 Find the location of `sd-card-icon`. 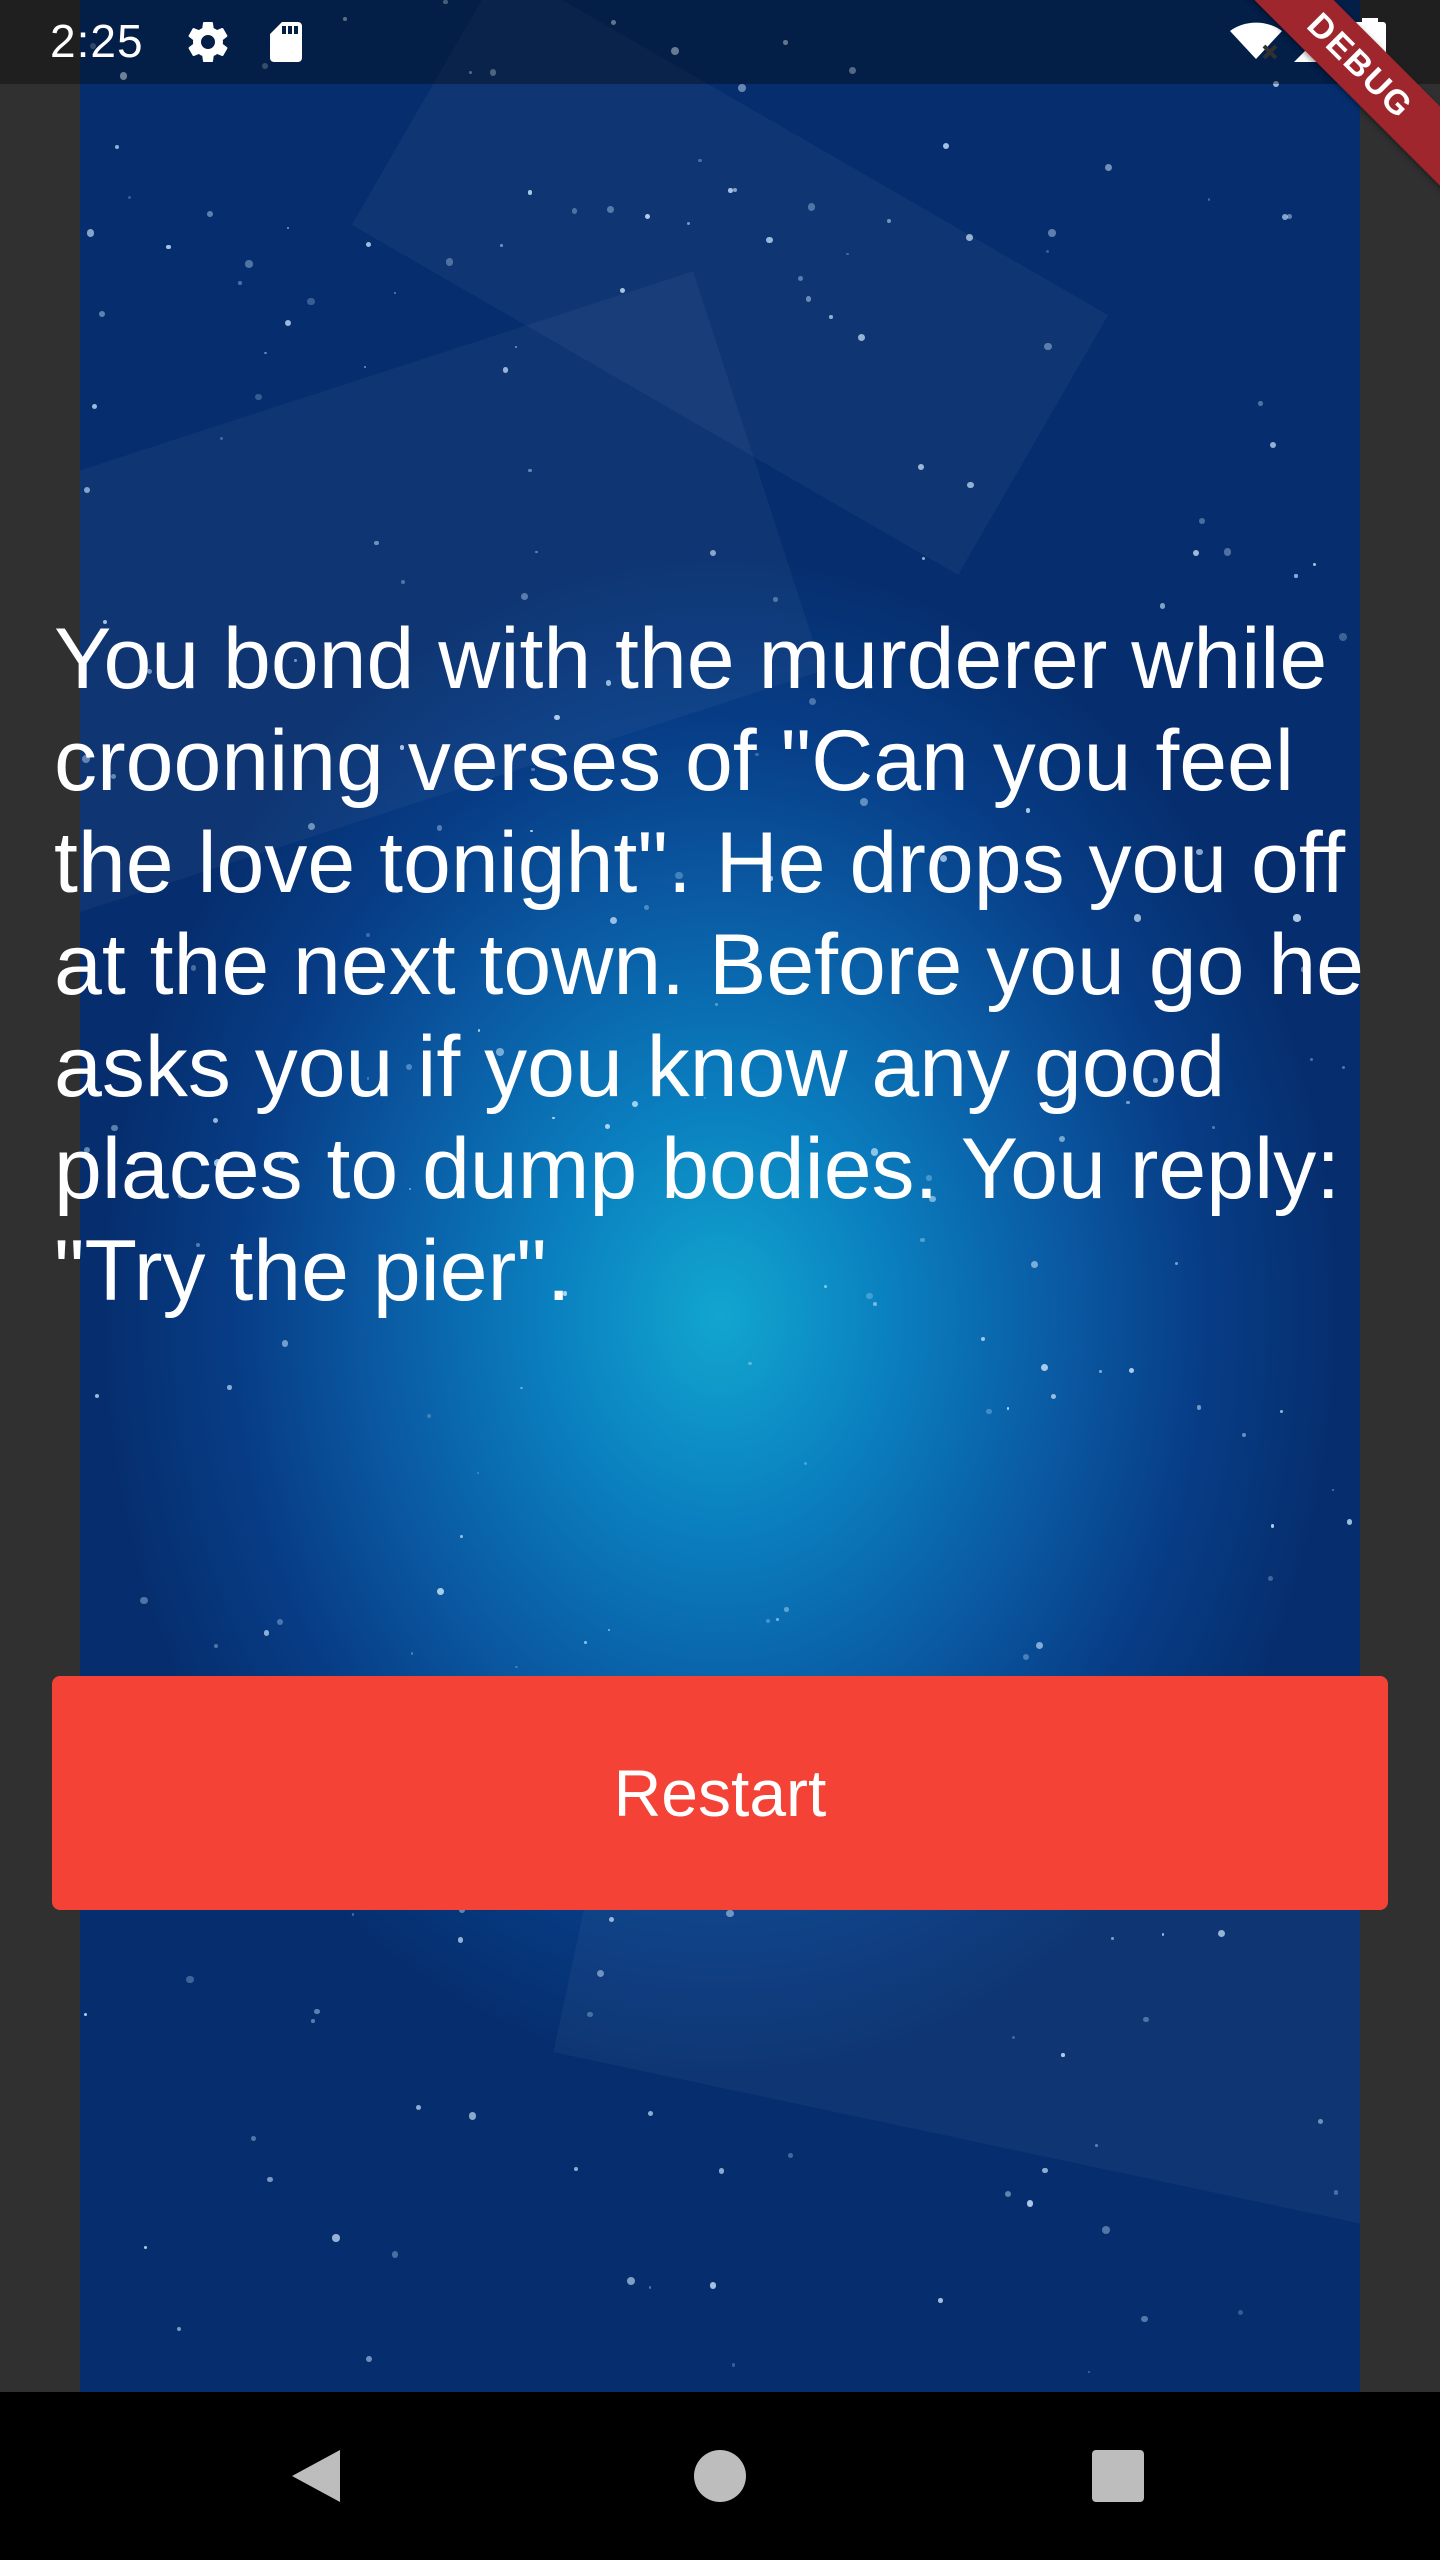

sd-card-icon is located at coordinates (286, 42).